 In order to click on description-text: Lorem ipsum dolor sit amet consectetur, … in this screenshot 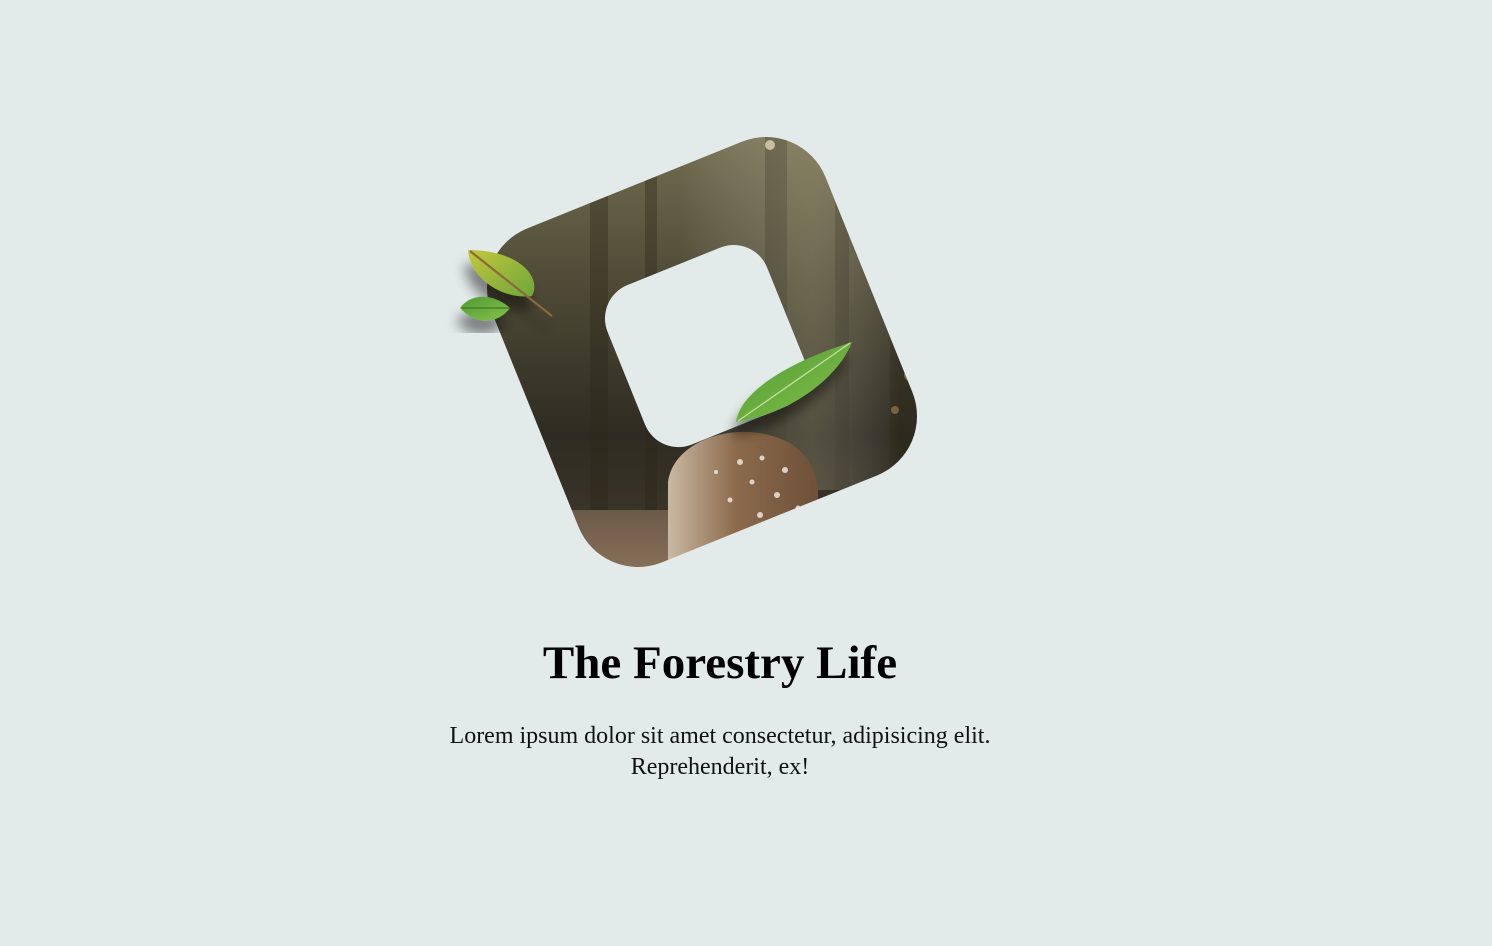, I will do `click(720, 751)`.